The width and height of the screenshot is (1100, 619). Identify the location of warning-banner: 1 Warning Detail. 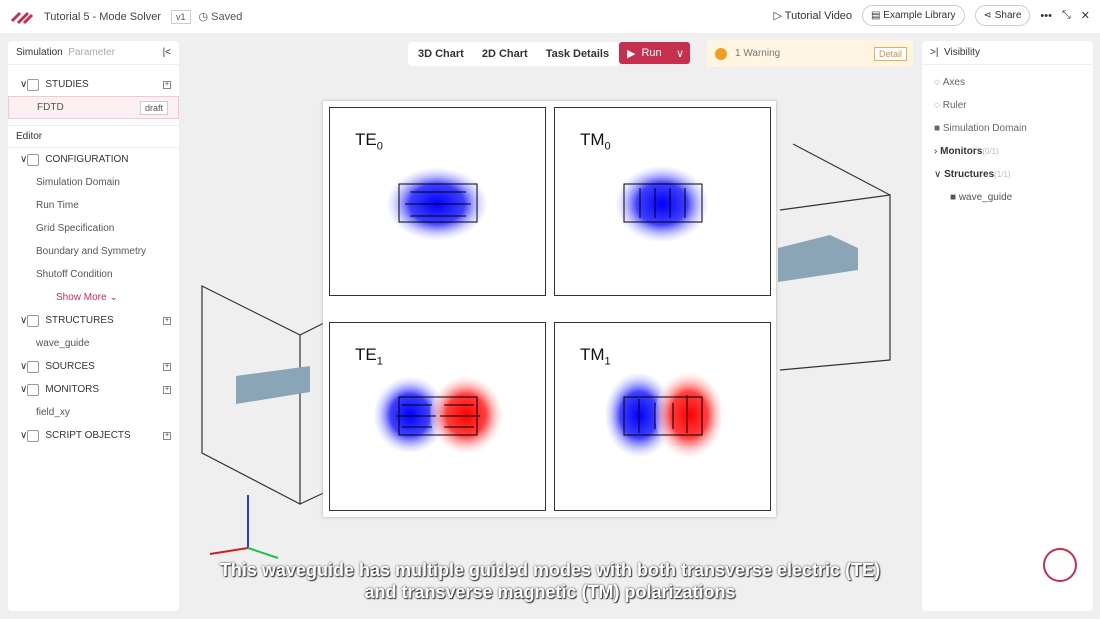
(810, 53).